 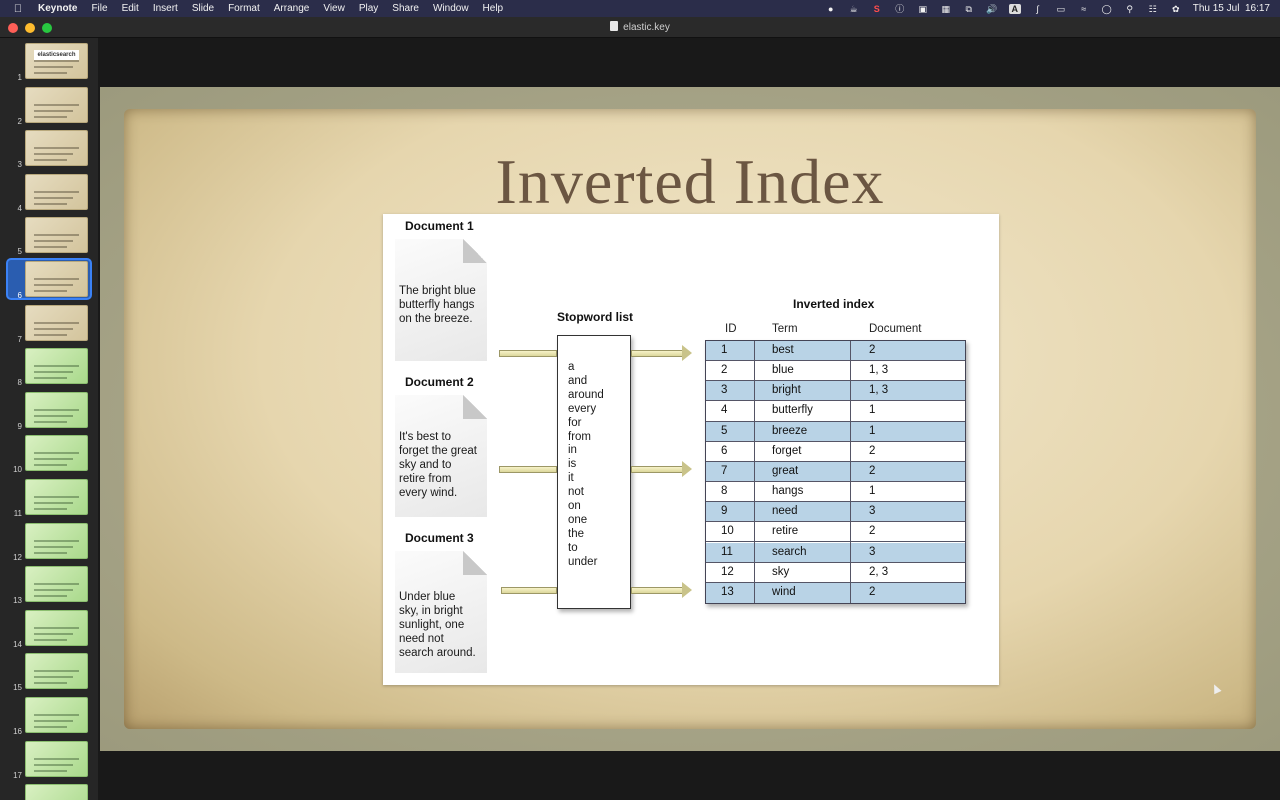 What do you see at coordinates (17, 470) in the screenshot?
I see `slide-number: 10` at bounding box center [17, 470].